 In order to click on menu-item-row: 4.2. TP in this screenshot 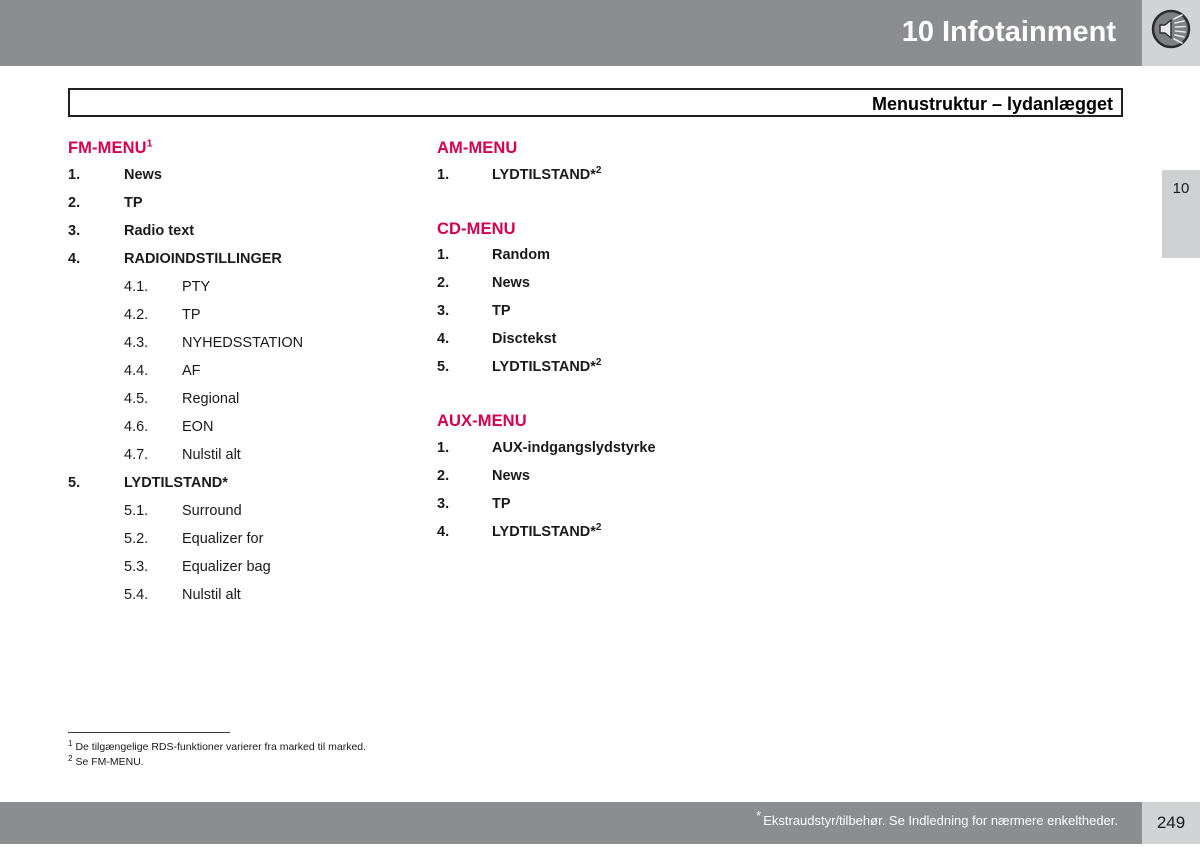, I will do `click(243, 321)`.